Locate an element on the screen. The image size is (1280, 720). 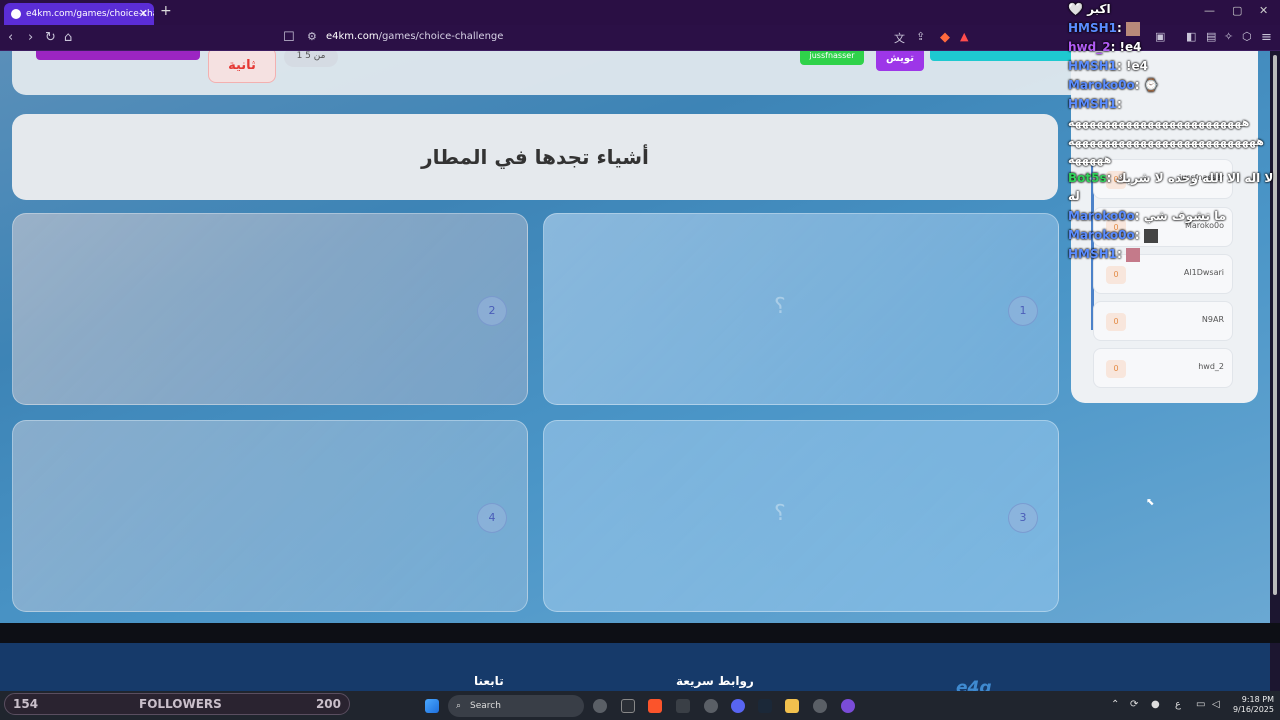
chat-text: : ما تشوف شي is located at coordinates (1180, 216).